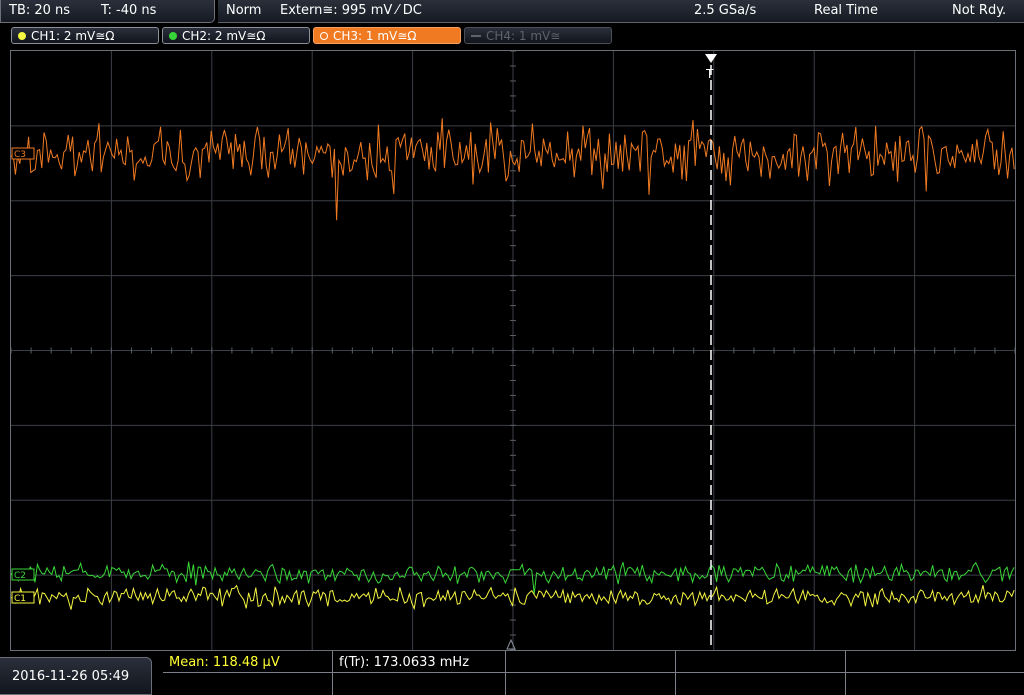 Image resolution: width=1024 pixels, height=695 pixels. I want to click on channel-1-dot-icon, so click(22, 35).